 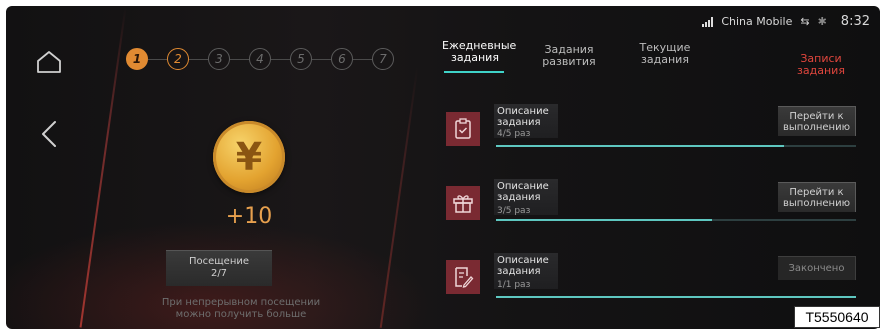 I want to click on visit-counter: Посещение 2/7, so click(x=219, y=268).